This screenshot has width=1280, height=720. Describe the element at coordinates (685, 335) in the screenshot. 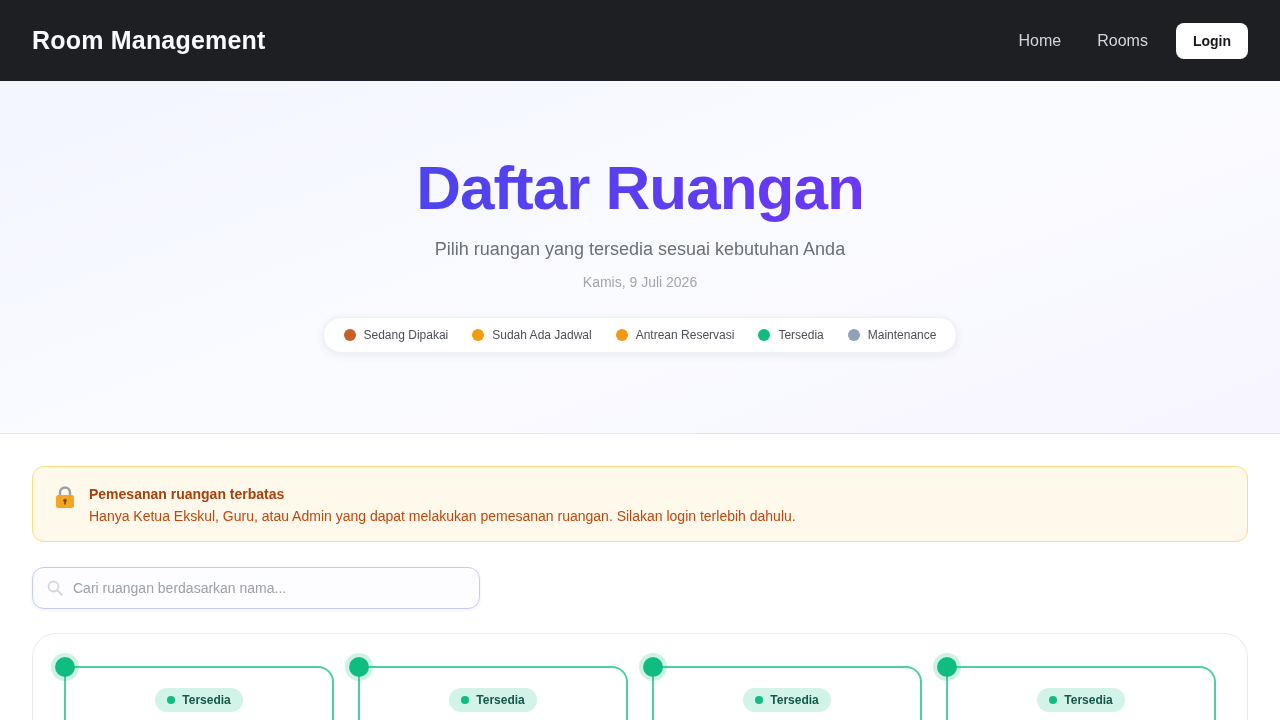

I see `legend-label: Antrean Reservasi` at that location.